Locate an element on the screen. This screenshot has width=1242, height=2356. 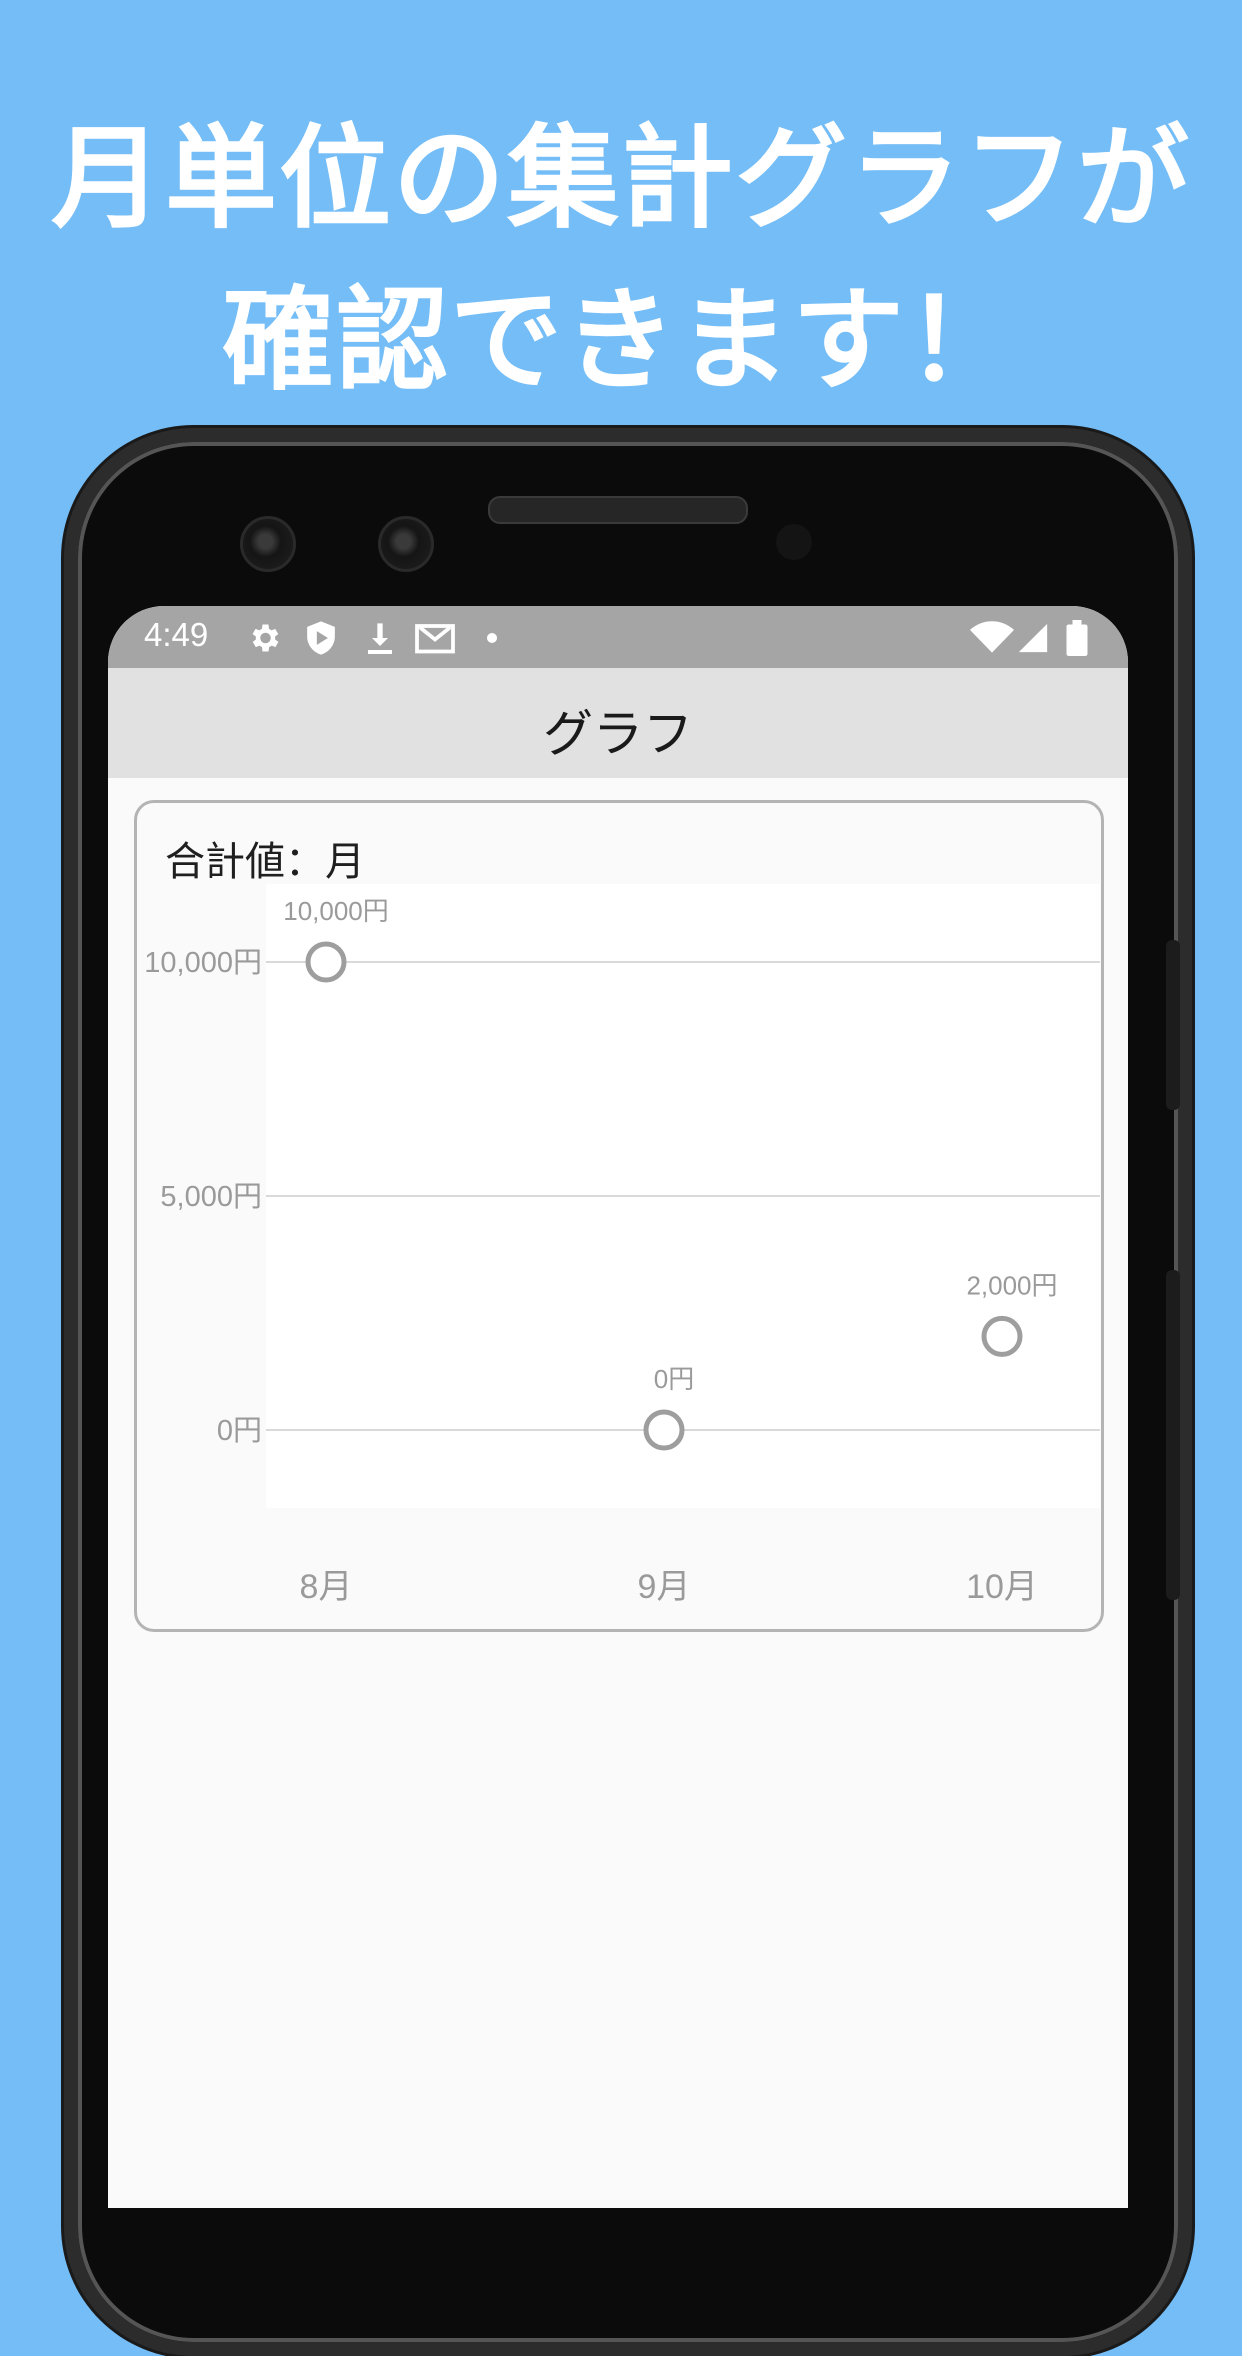
x-tick-label: 8月 is located at coordinates (326, 1587).